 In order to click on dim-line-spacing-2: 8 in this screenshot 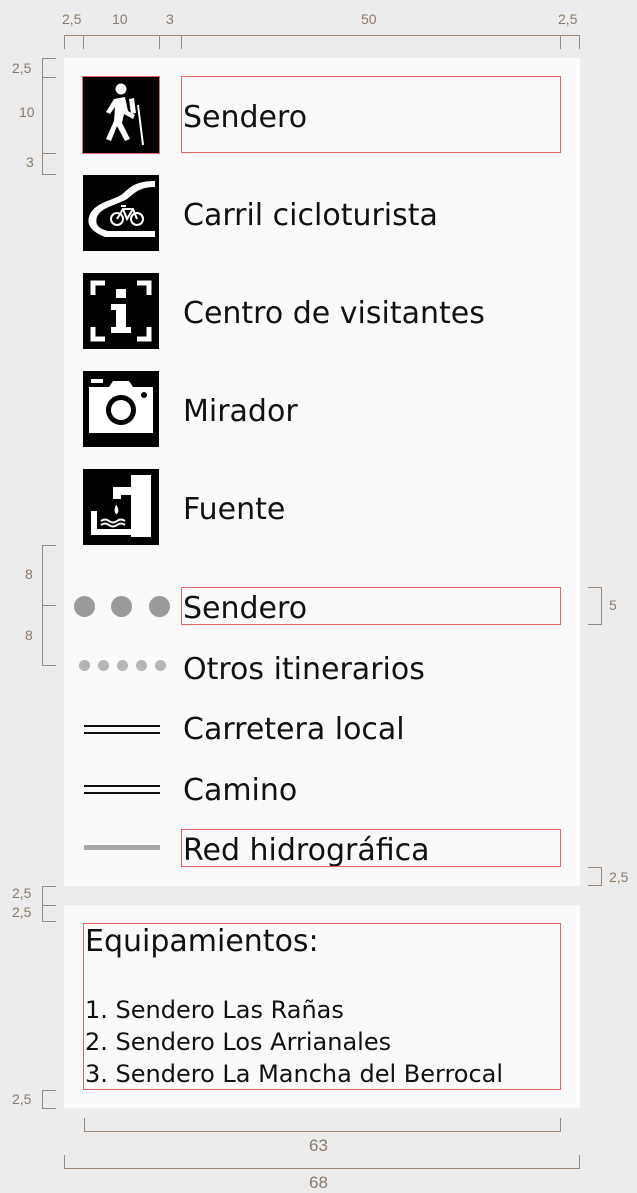, I will do `click(29, 635)`.